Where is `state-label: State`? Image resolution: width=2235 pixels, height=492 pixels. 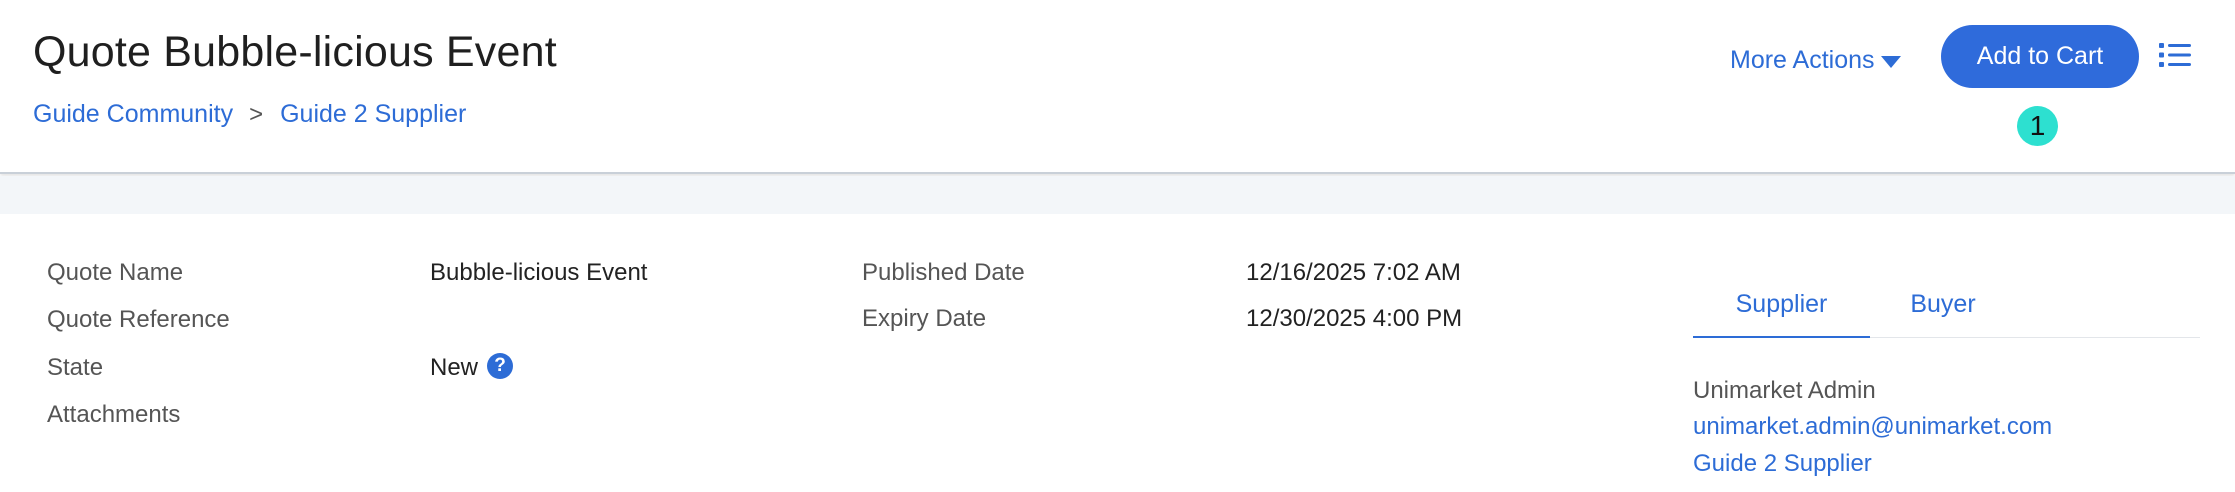
state-label: State is located at coordinates (75, 367).